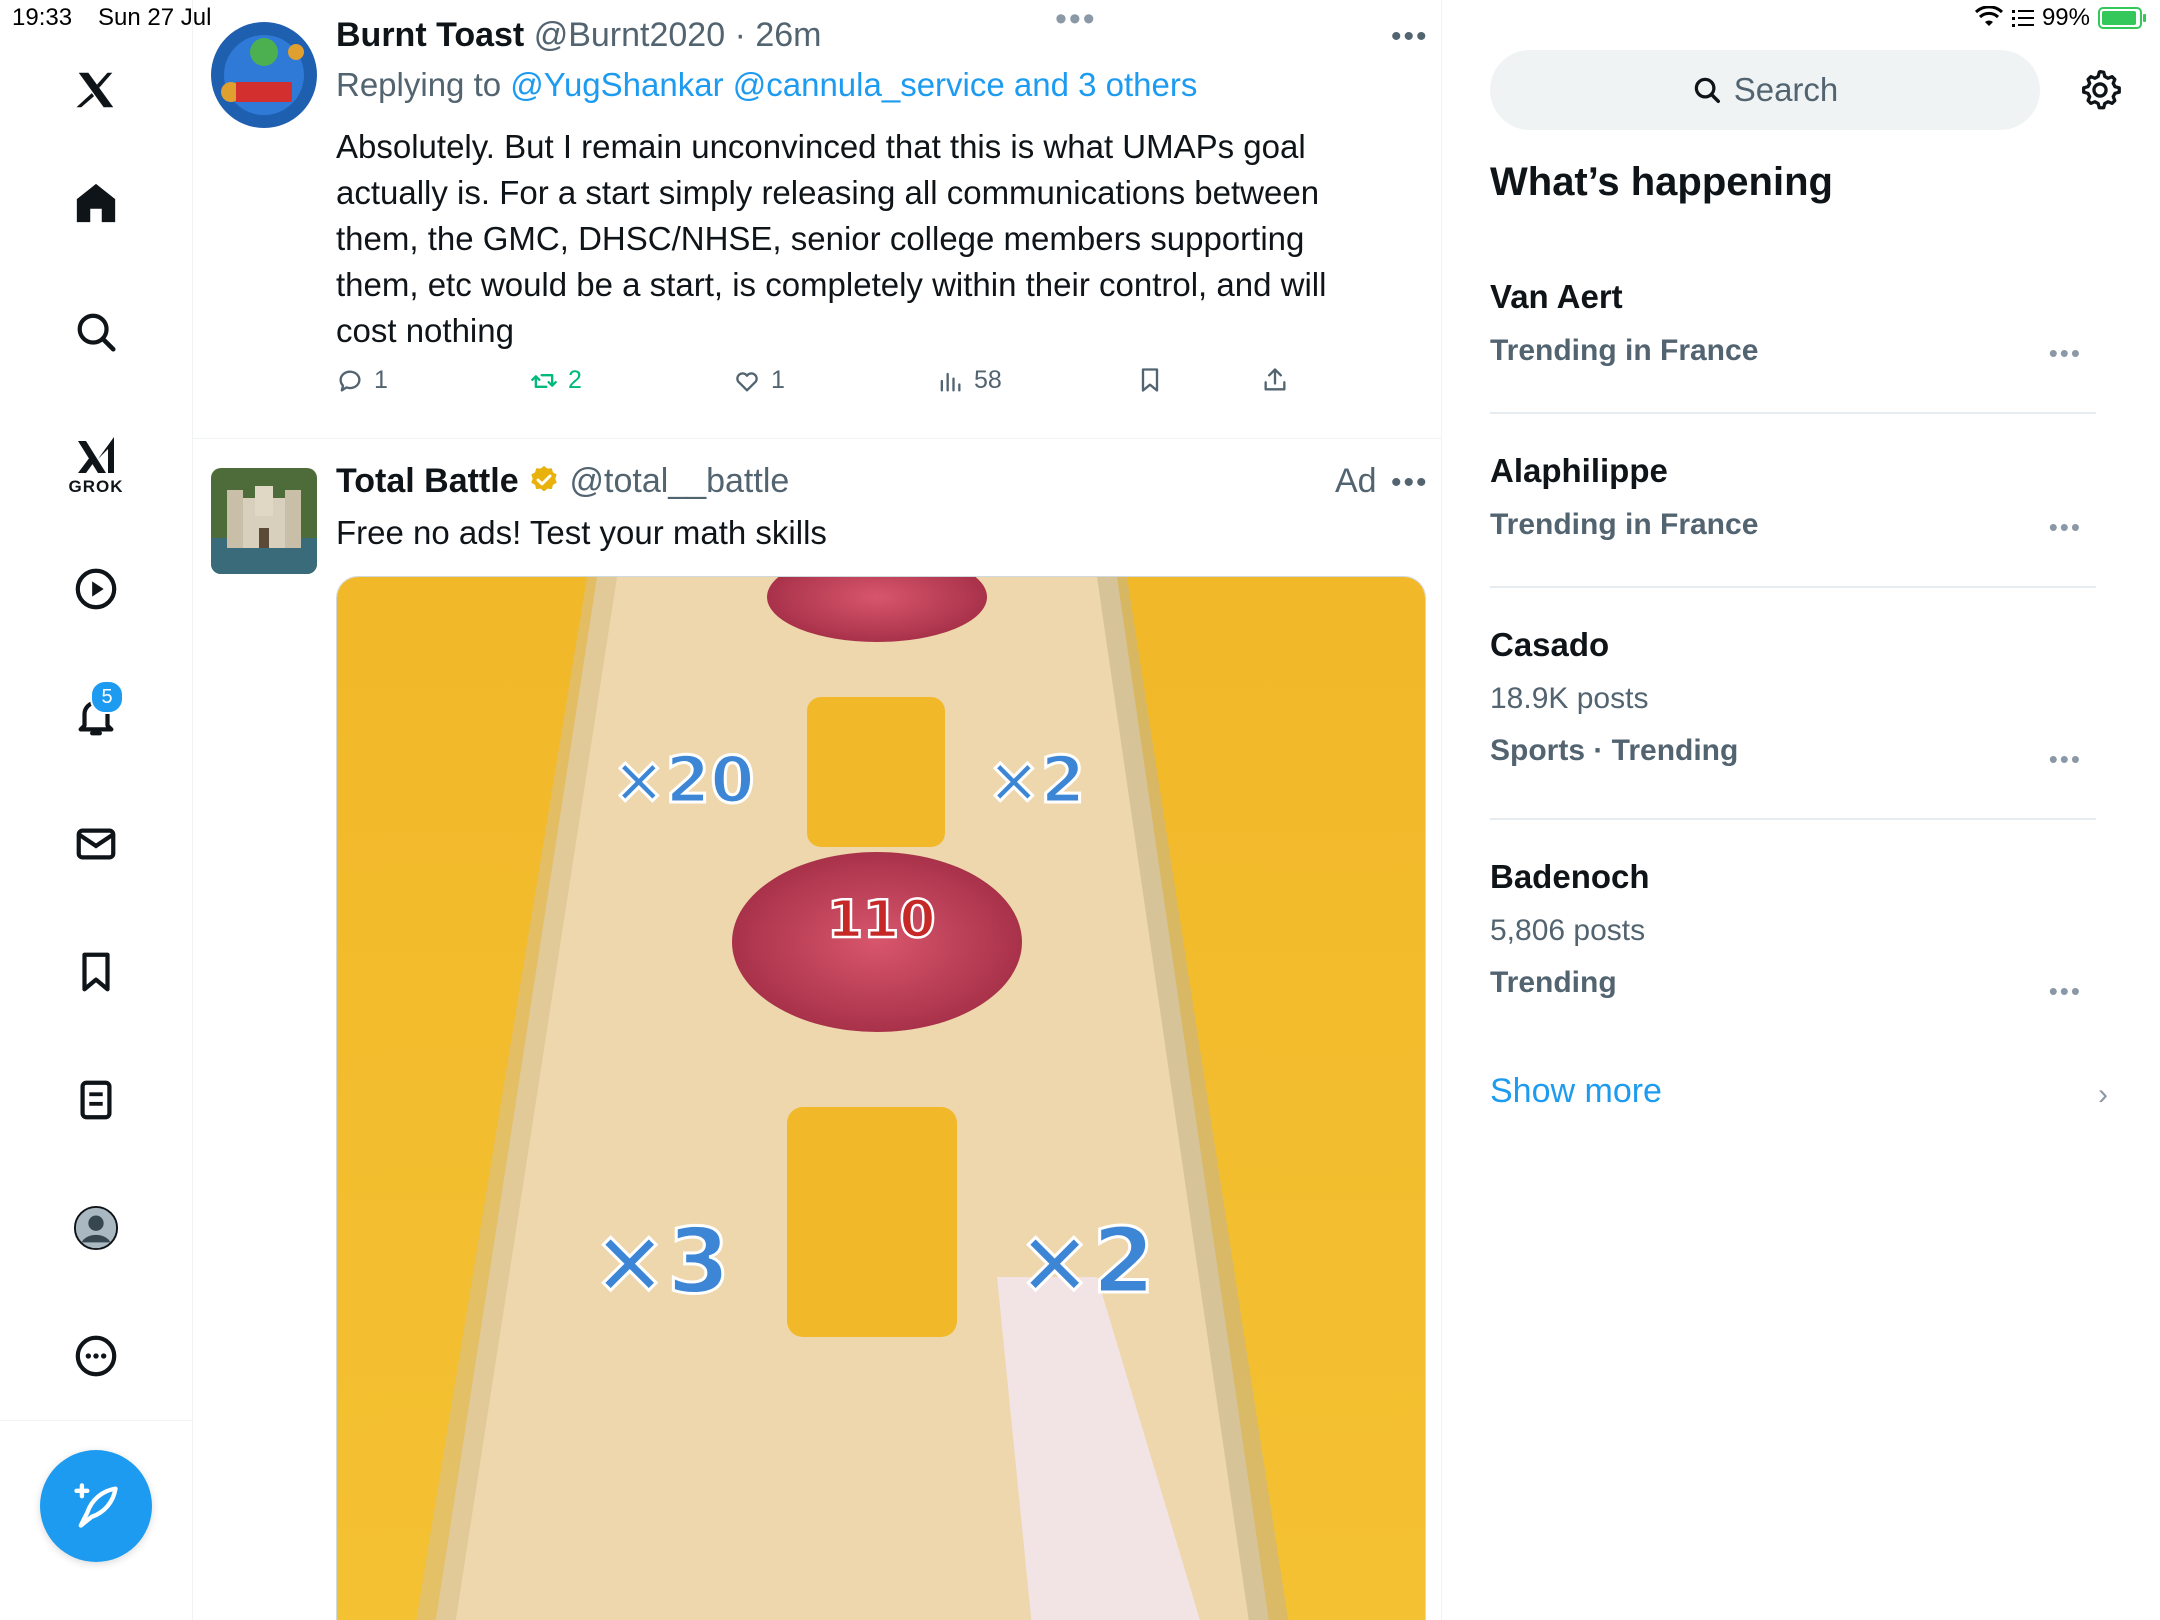 This screenshot has height=1620, width=2160. Describe the element at coordinates (1556, 296) in the screenshot. I see `trend-name: Van Aert` at that location.